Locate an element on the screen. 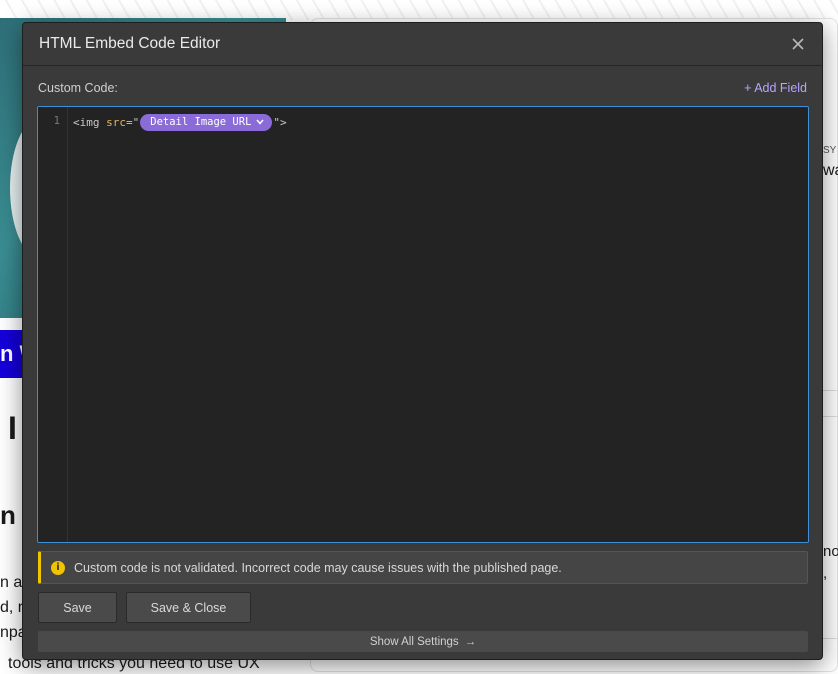 Image resolution: width=838 pixels, height=674 pixels. code-token-punct: "> is located at coordinates (280, 122).